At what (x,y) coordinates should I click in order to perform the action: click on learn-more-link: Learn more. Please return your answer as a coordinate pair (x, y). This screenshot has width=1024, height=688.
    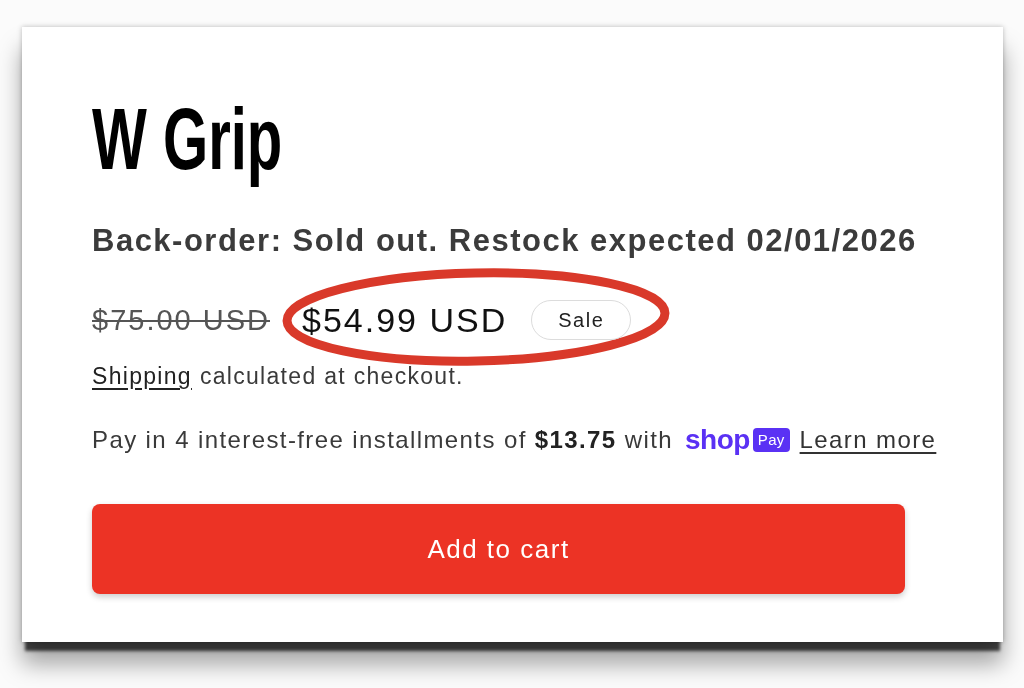
    Looking at the image, I should click on (868, 440).